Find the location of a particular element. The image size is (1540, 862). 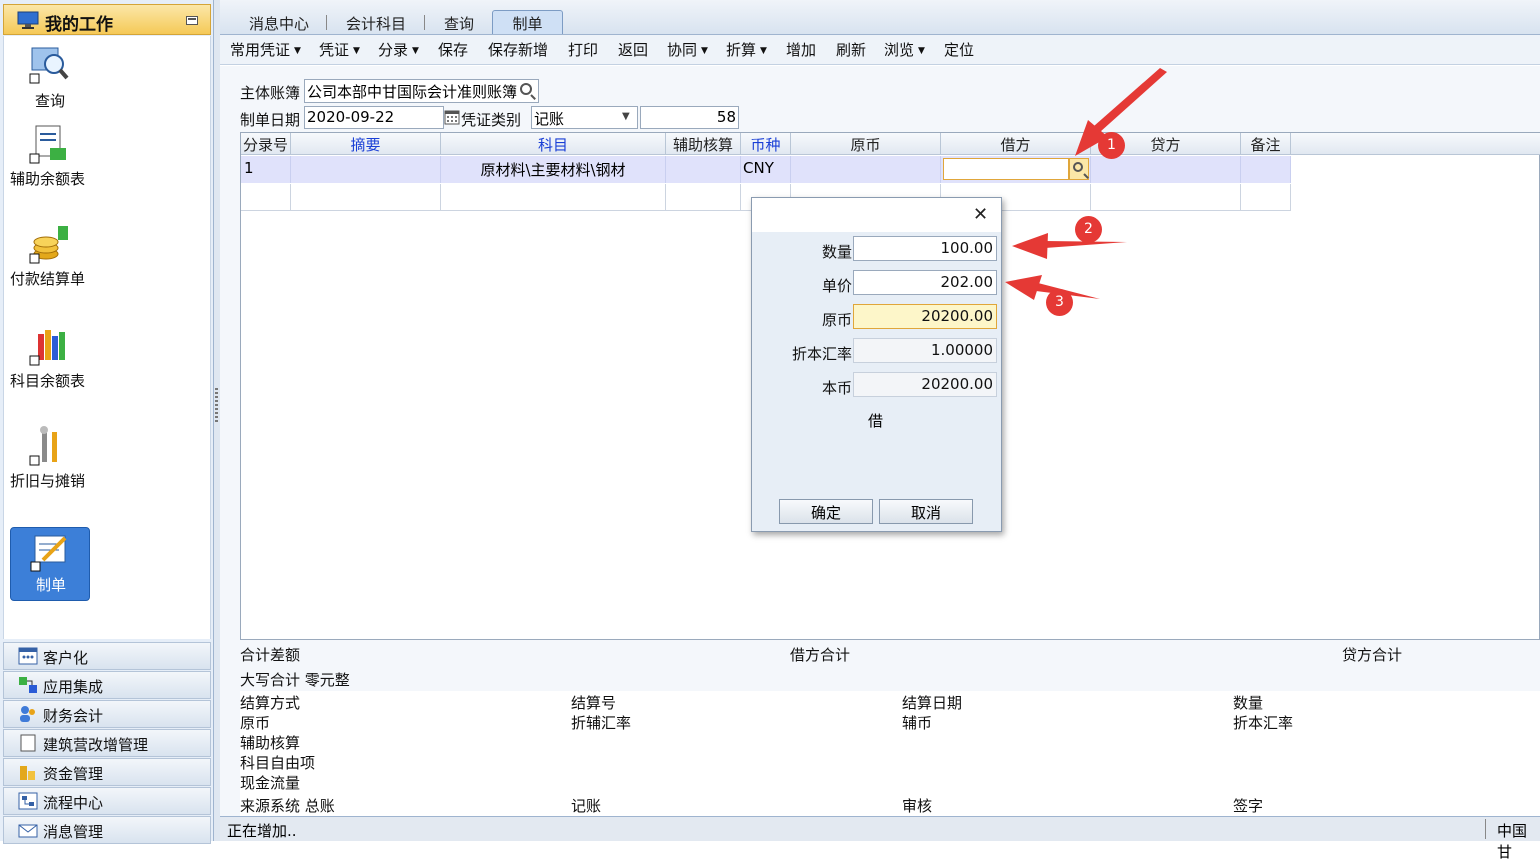

entry-detail-panel is located at coordinates (890, 754).